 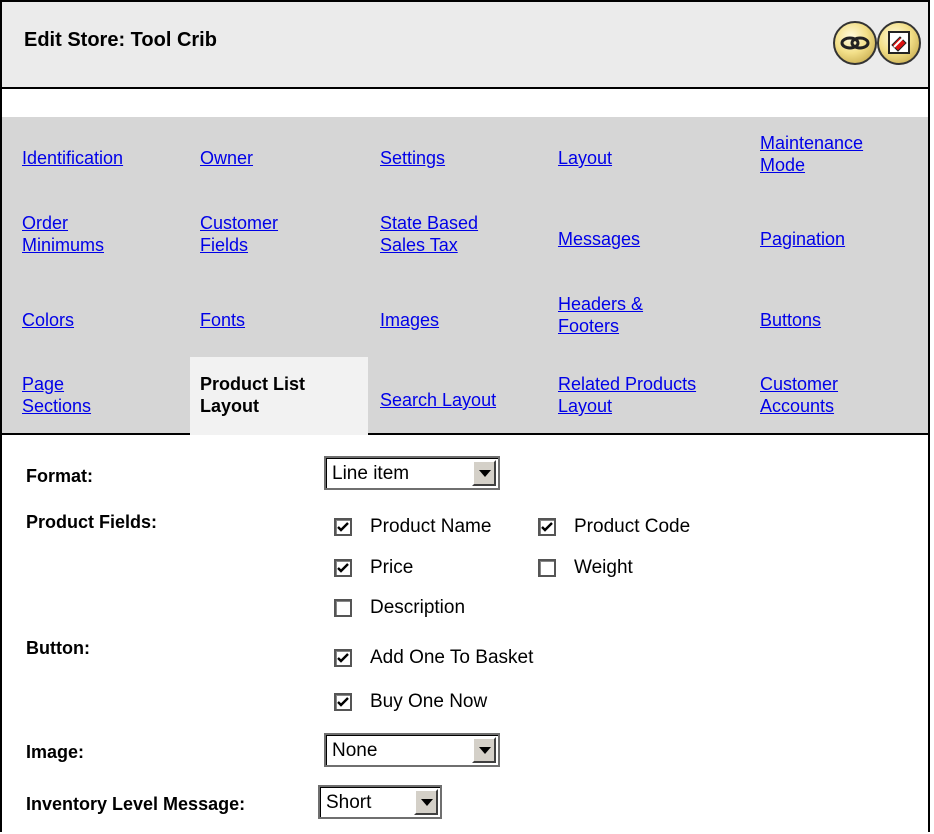 What do you see at coordinates (412, 750) in the screenshot?
I see `image-select: None` at bounding box center [412, 750].